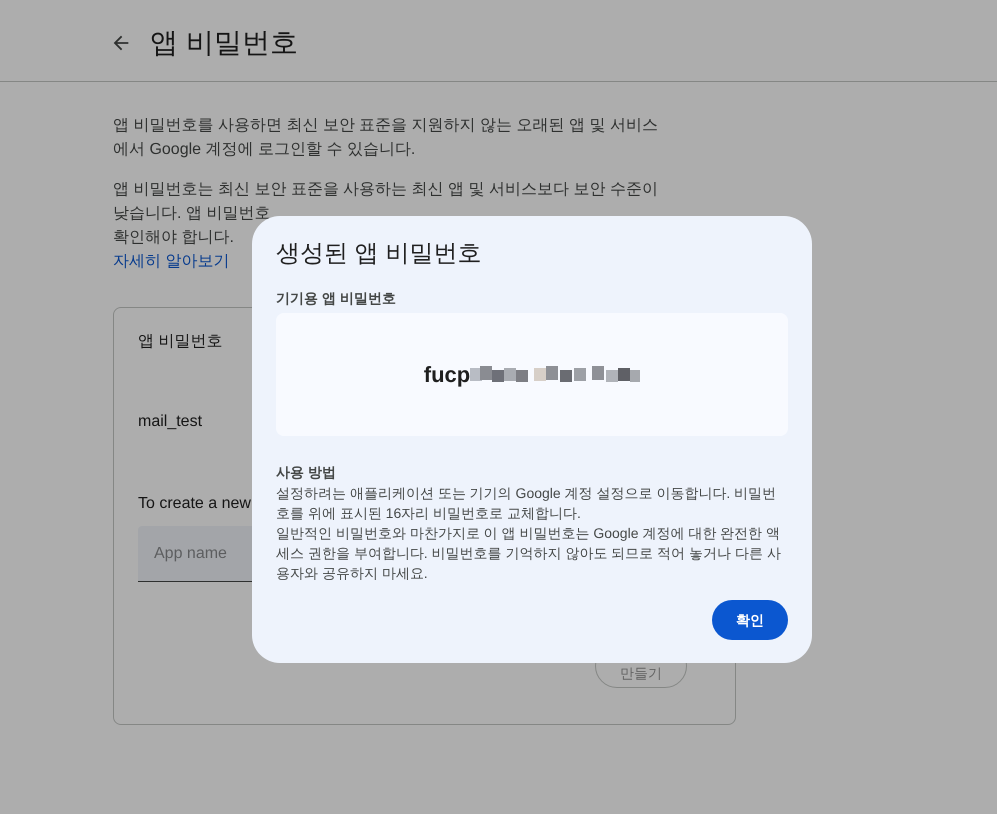 The height and width of the screenshot is (814, 997). What do you see at coordinates (336, 298) in the screenshot?
I see `password-label: 기기용 앱 비밀번호` at bounding box center [336, 298].